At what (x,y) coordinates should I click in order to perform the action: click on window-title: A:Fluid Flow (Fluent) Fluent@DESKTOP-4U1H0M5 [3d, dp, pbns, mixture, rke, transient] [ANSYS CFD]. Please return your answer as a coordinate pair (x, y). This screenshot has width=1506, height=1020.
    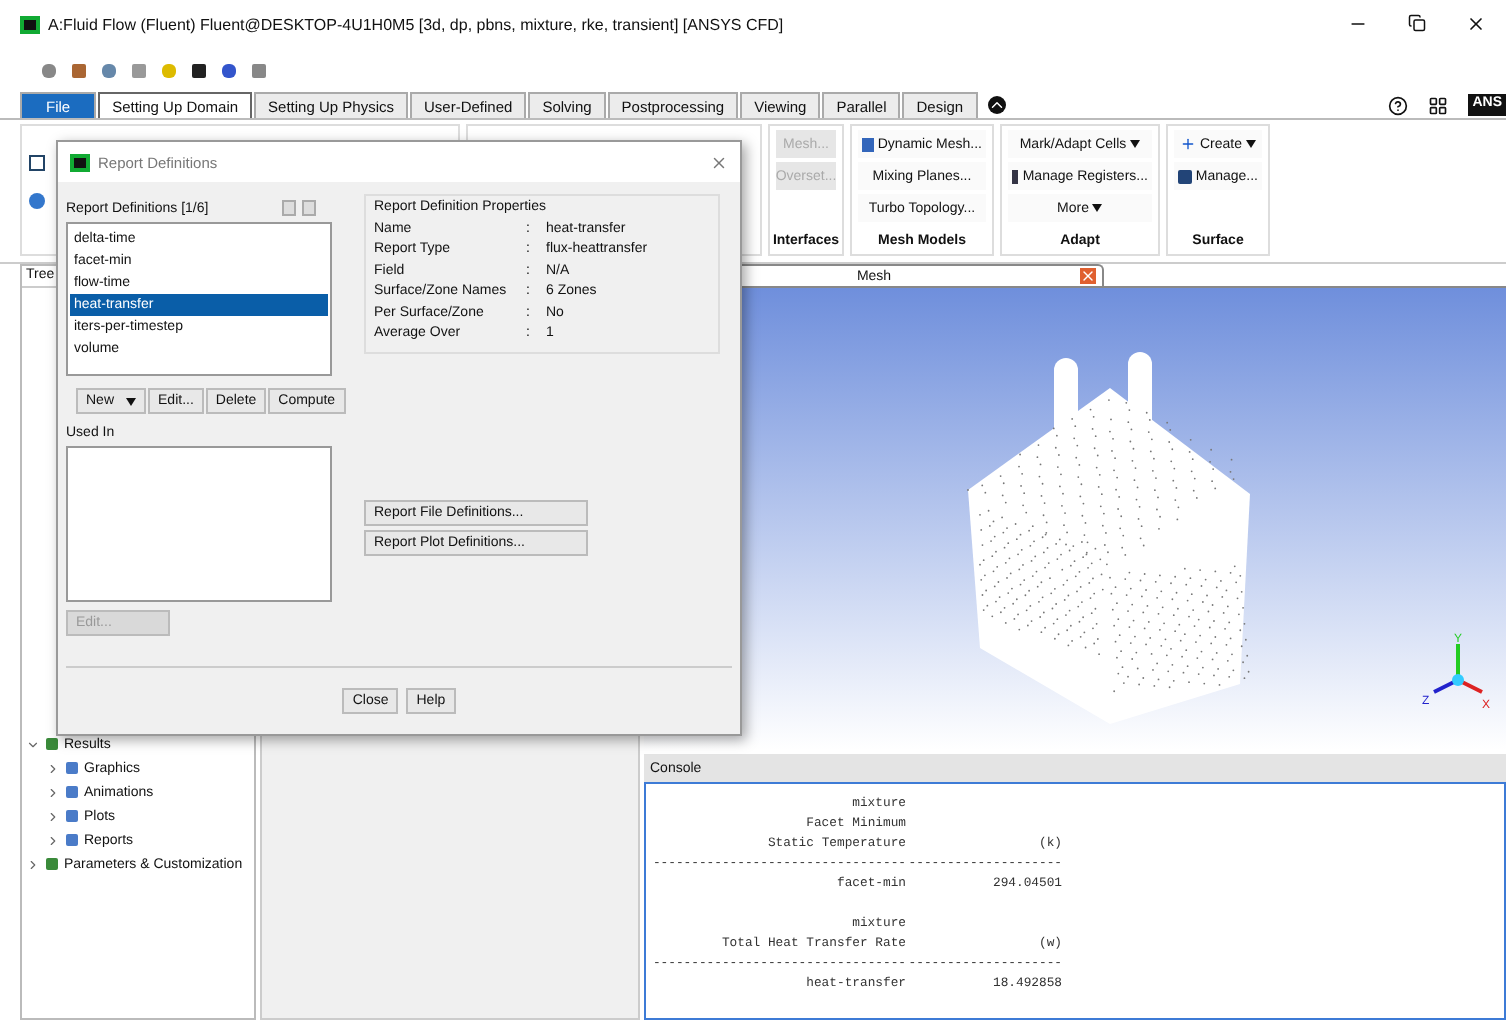
    Looking at the image, I should click on (417, 24).